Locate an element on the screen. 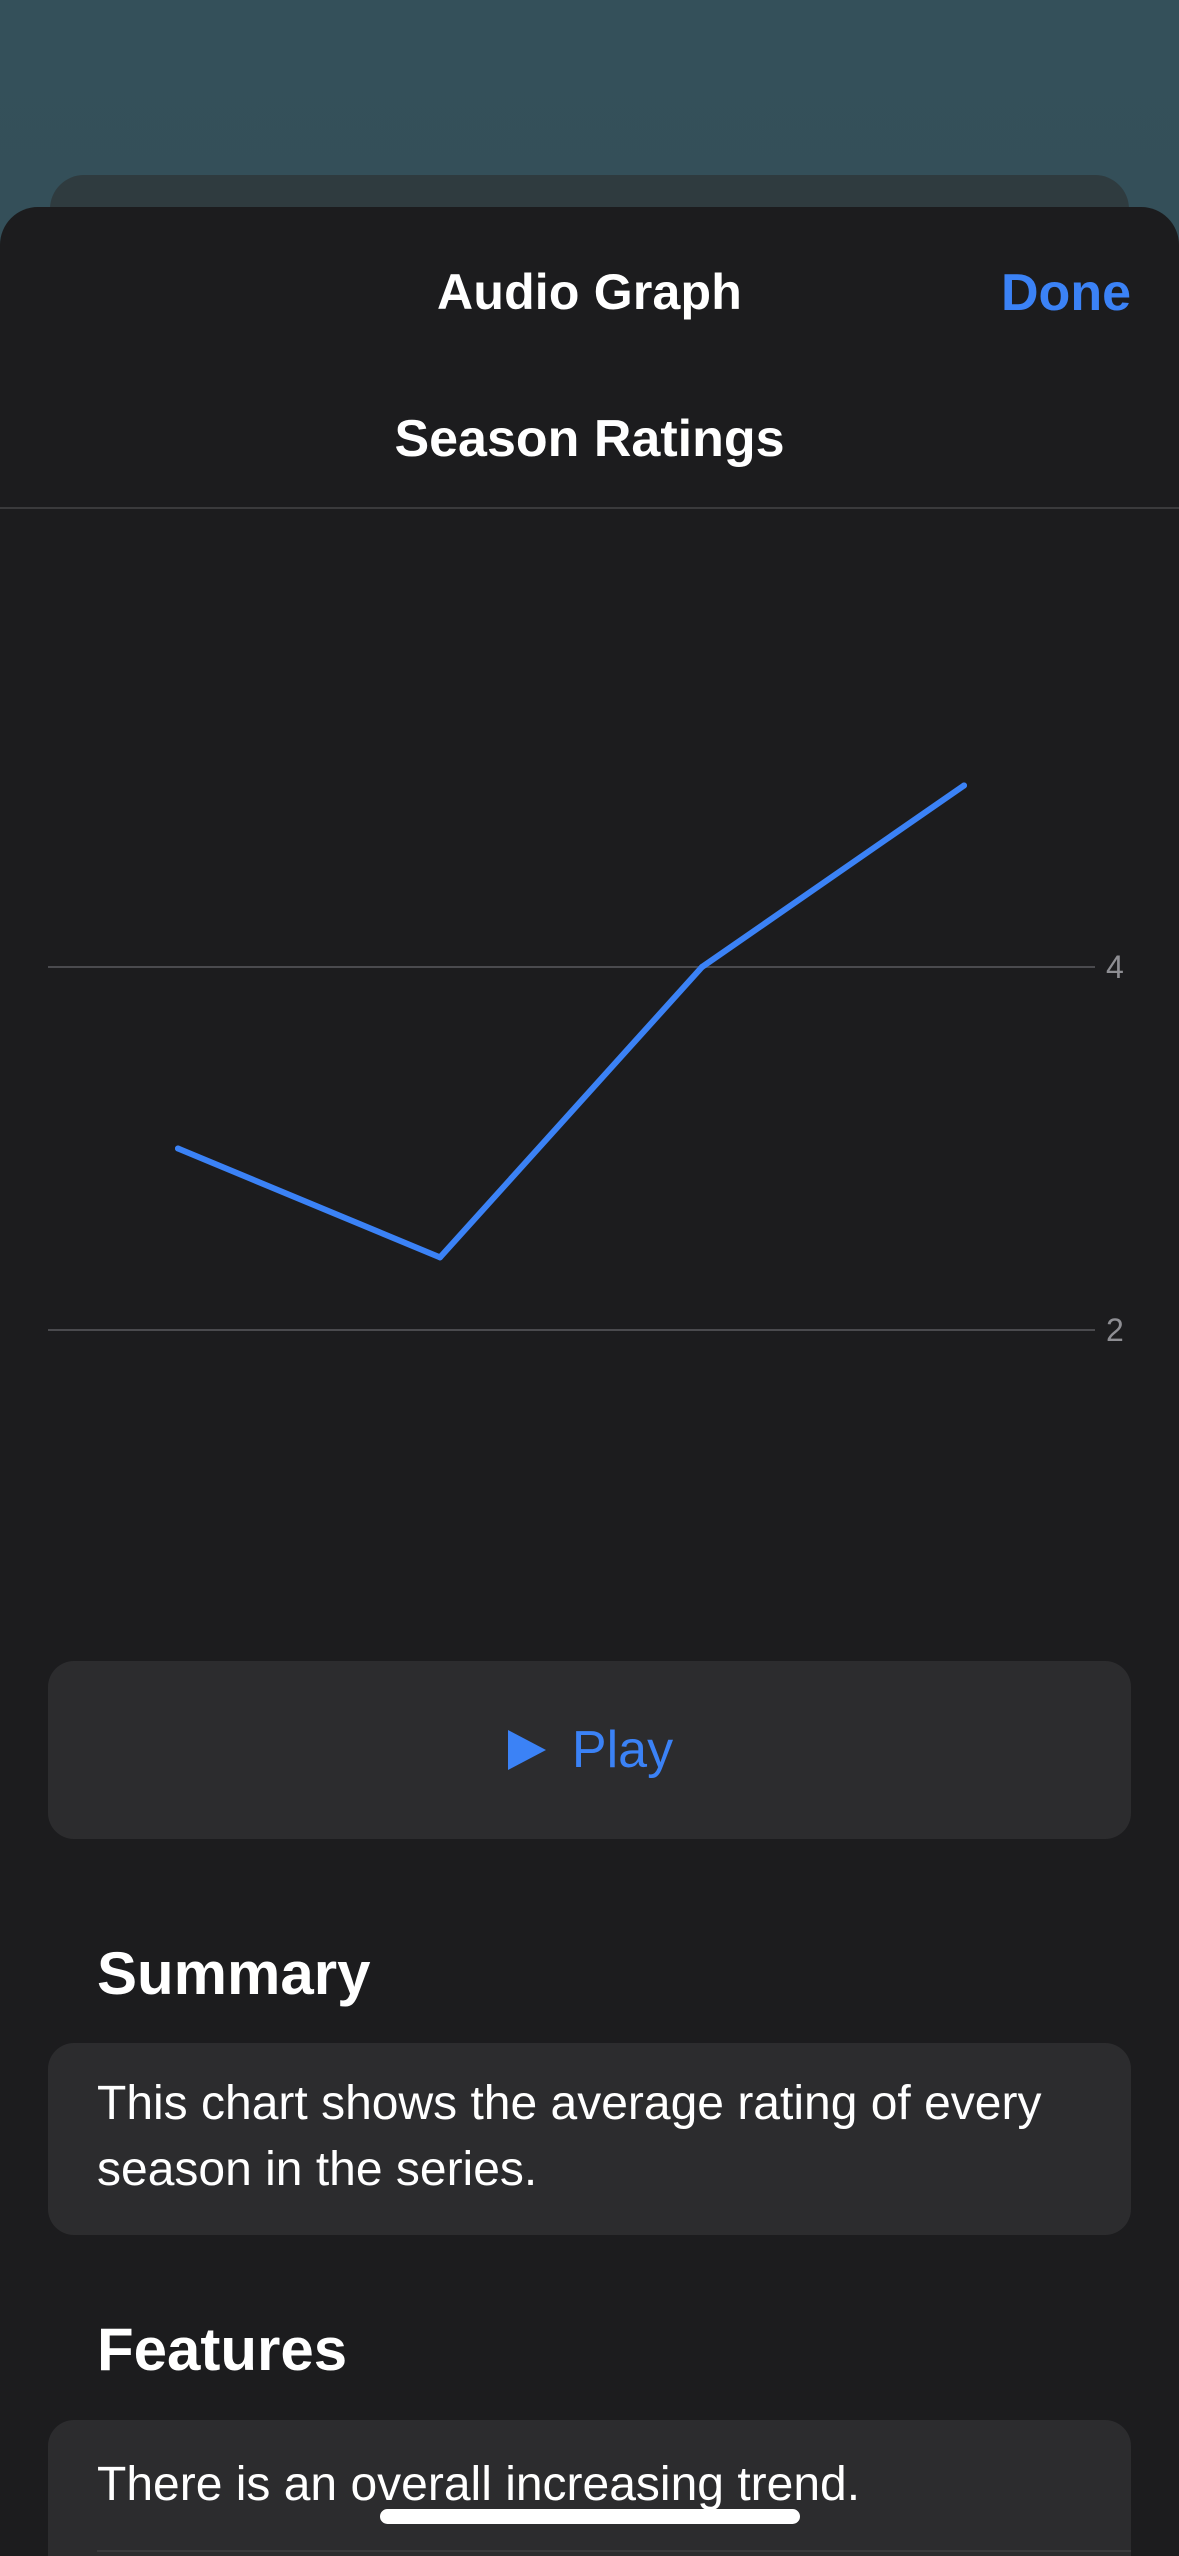 This screenshot has height=2556, width=1179. chart-title: Season Ratings is located at coordinates (589, 439).